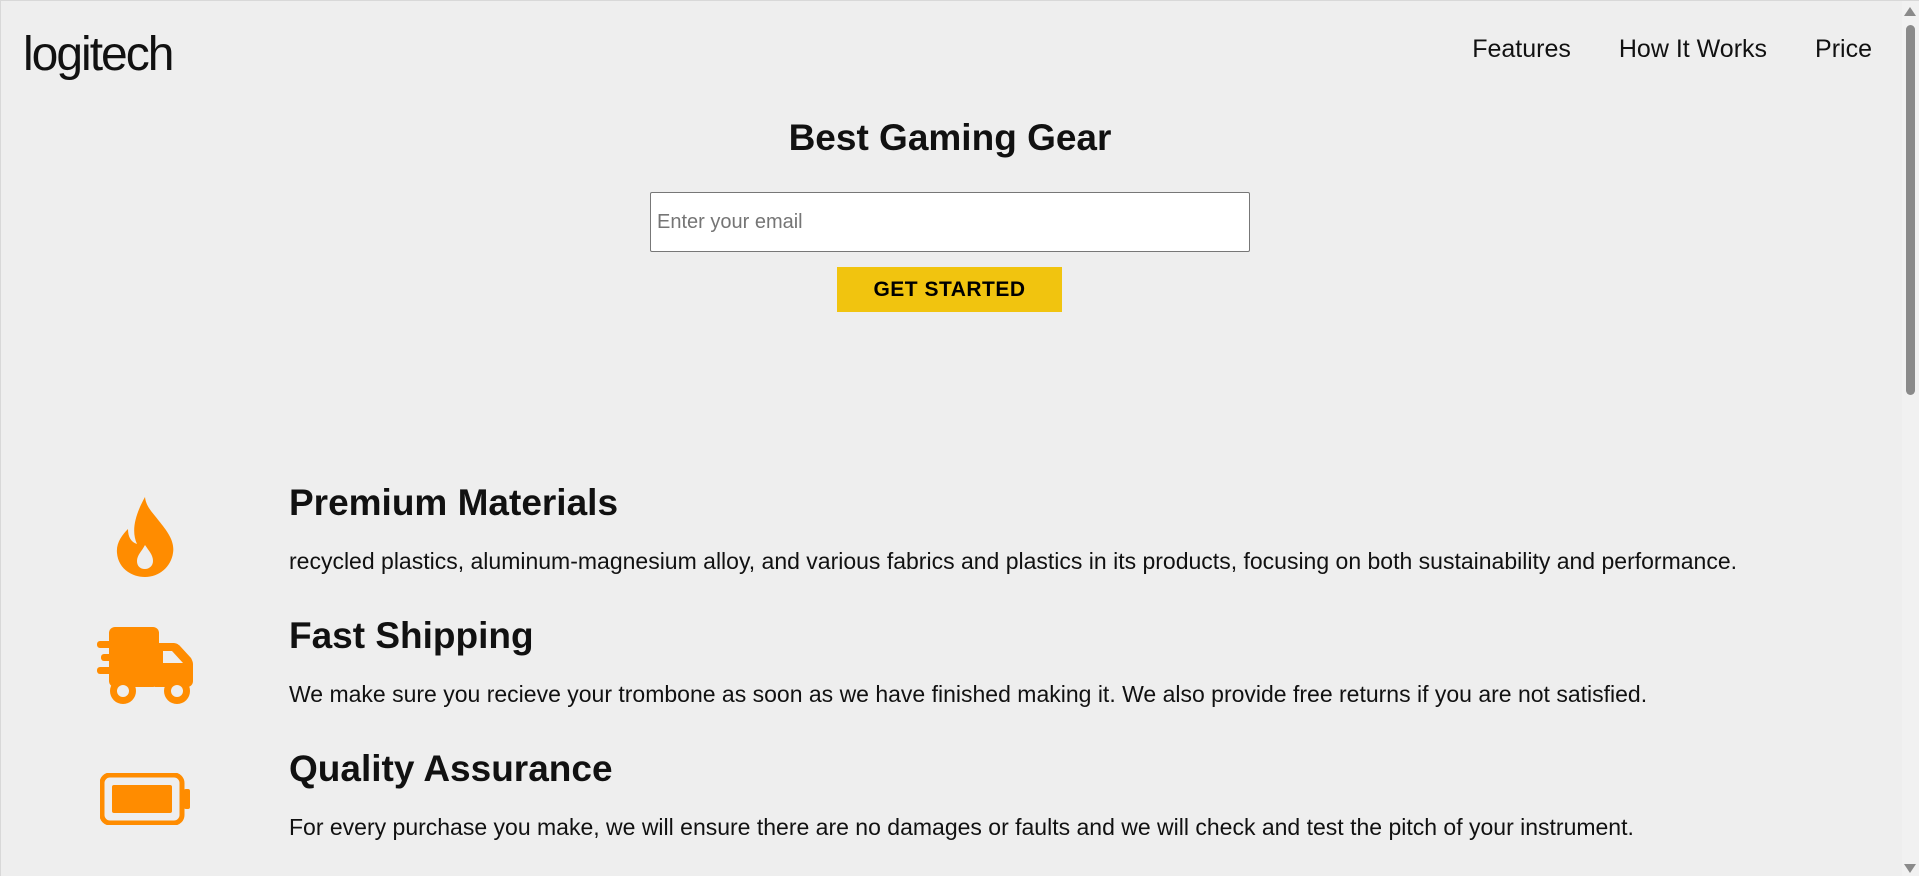  I want to click on get-started-button: GET STARTED, so click(949, 289).